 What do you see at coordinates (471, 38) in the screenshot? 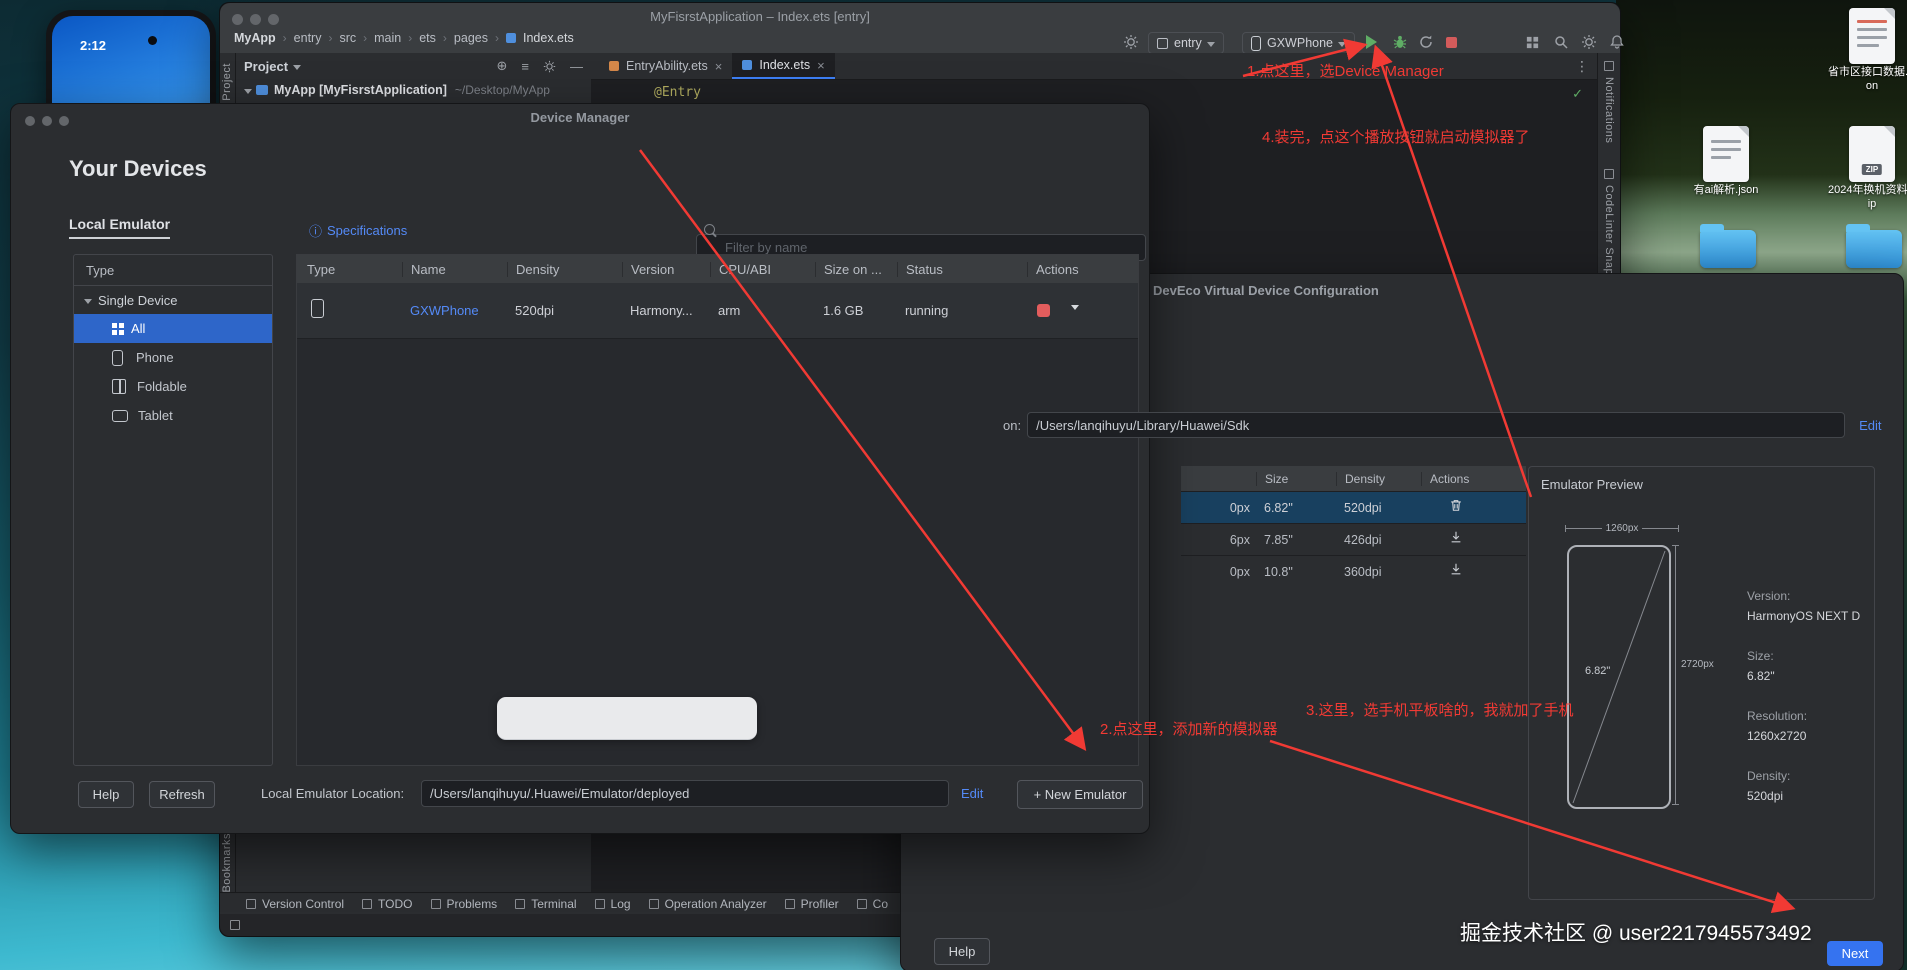
I see `breadcrumb-item: pages` at bounding box center [471, 38].